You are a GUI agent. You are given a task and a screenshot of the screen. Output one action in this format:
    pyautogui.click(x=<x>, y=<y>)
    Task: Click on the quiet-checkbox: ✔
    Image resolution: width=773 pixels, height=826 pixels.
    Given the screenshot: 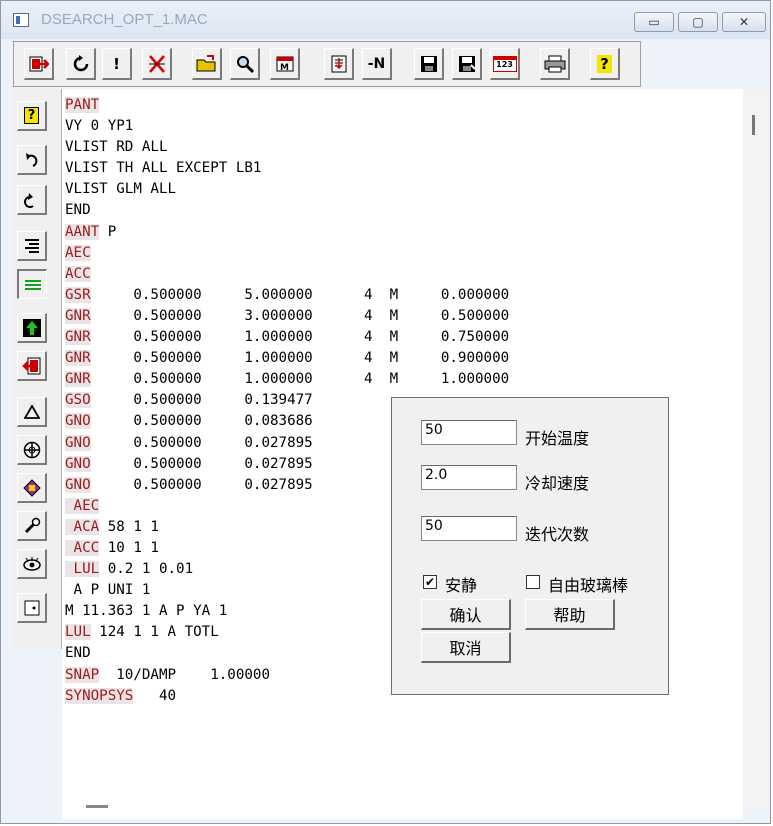 What is the action you would take?
    pyautogui.click(x=430, y=582)
    